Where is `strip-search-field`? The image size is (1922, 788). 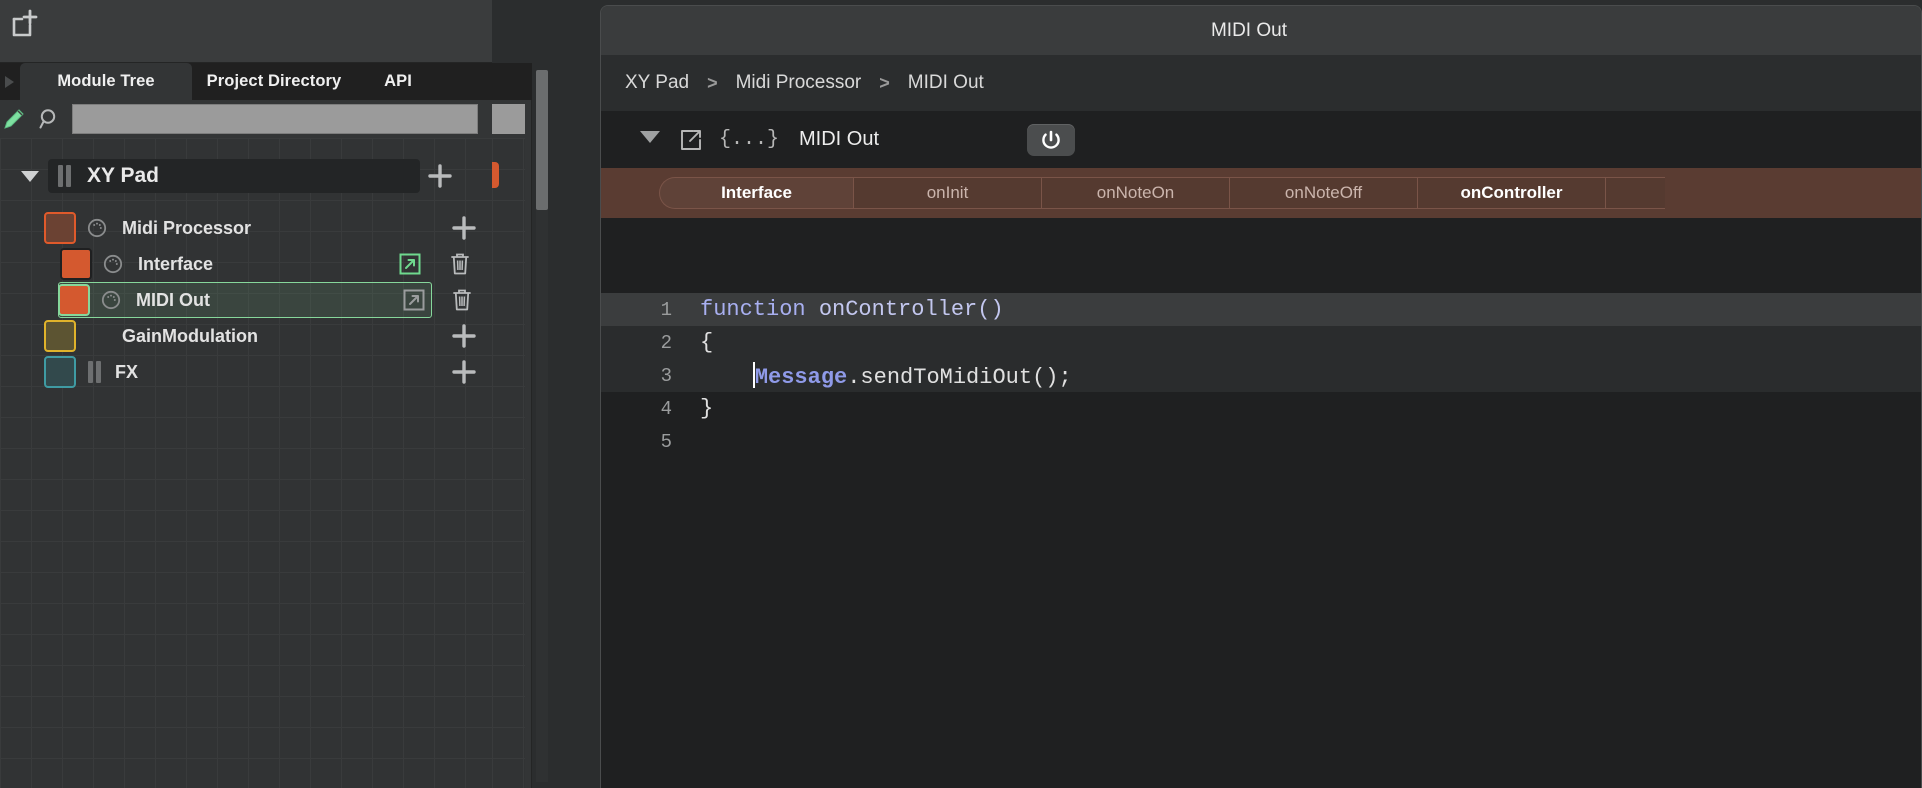
strip-search-field is located at coordinates (508, 119).